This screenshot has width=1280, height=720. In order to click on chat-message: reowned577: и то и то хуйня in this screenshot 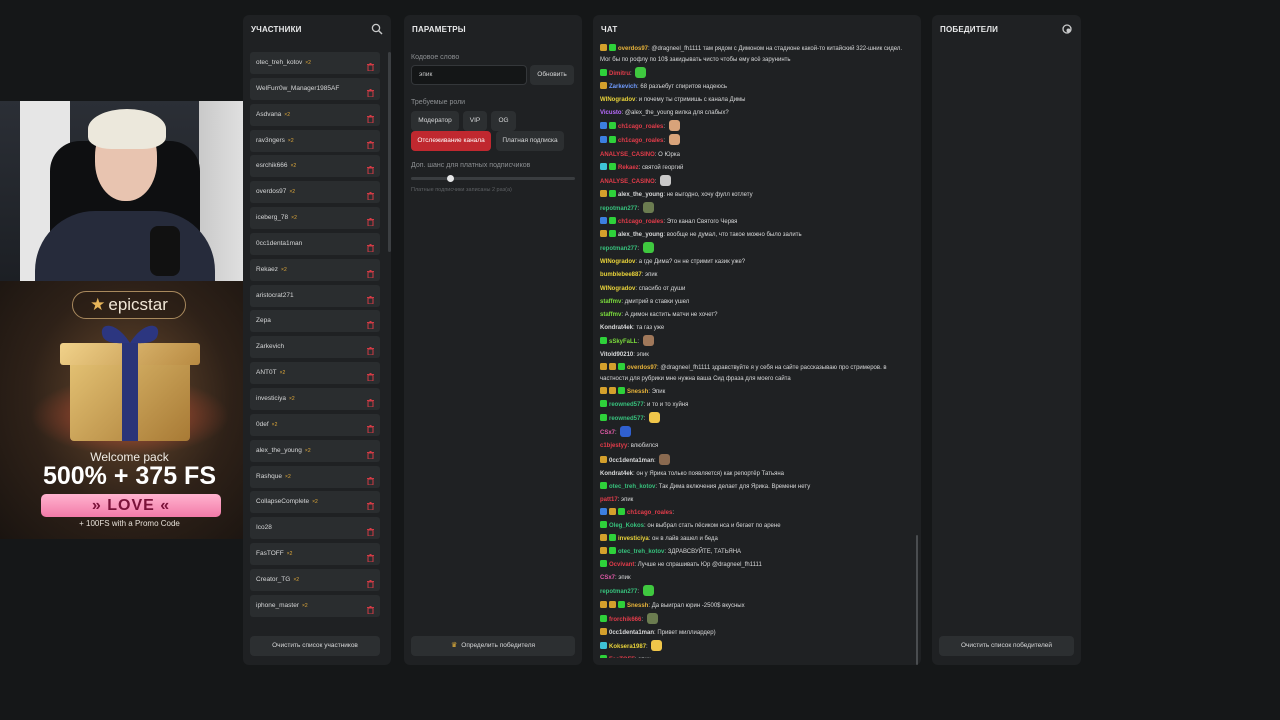, I will do `click(756, 405)`.